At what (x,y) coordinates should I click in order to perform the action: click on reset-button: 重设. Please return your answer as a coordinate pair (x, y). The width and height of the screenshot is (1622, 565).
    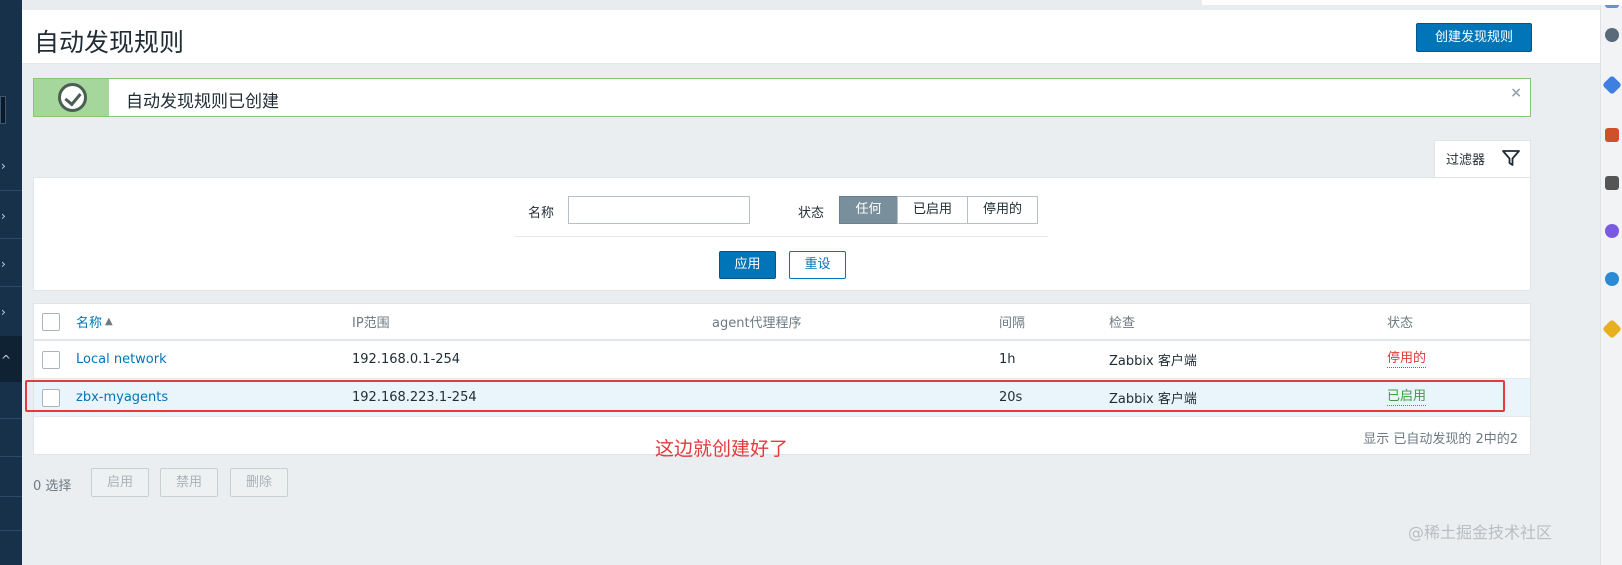
    Looking at the image, I should click on (817, 265).